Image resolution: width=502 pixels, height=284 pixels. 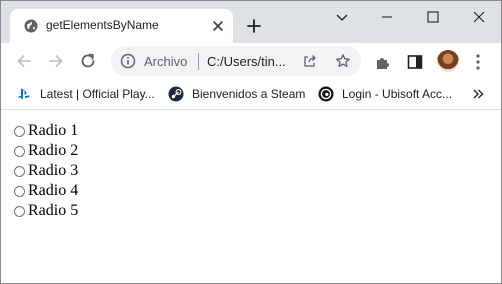 I want to click on extensions-puzzle-icon, so click(x=383, y=62).